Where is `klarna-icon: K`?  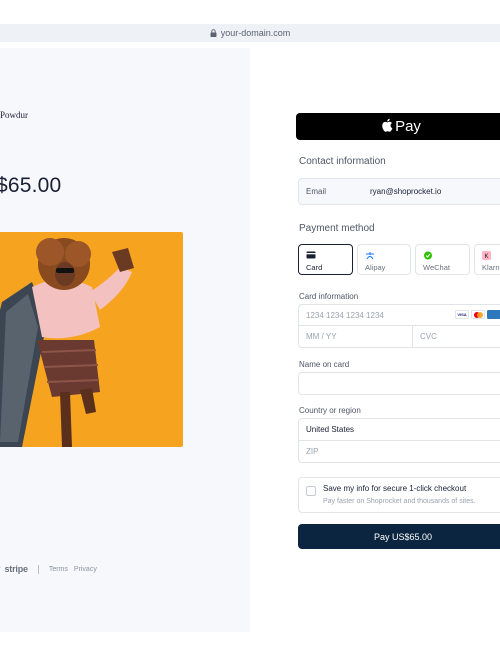
klarna-icon: K is located at coordinates (487, 255).